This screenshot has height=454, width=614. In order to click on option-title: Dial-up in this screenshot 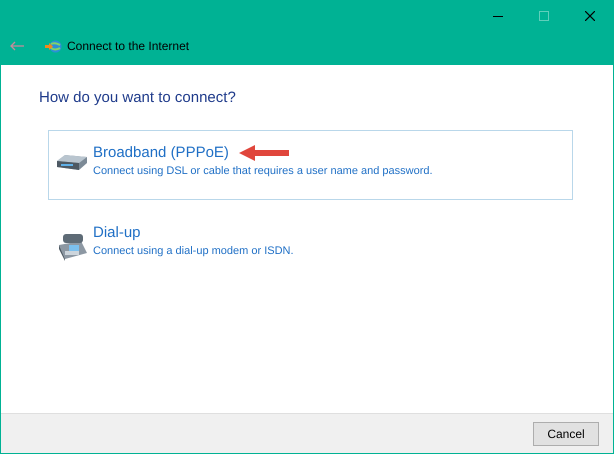, I will do `click(117, 232)`.